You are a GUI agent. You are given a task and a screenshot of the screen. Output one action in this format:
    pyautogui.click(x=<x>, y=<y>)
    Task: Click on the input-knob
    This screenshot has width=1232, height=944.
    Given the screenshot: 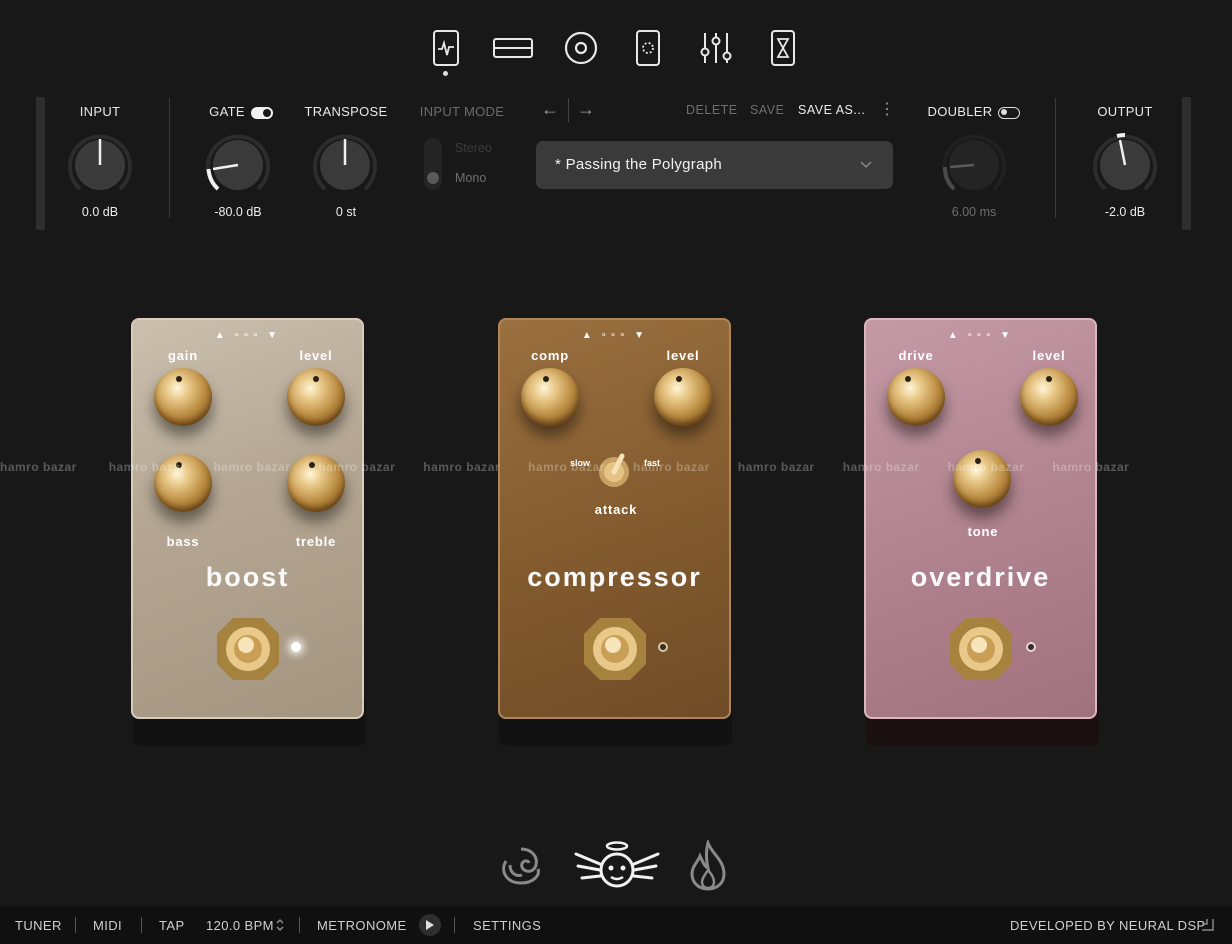 What is the action you would take?
    pyautogui.click(x=100, y=167)
    